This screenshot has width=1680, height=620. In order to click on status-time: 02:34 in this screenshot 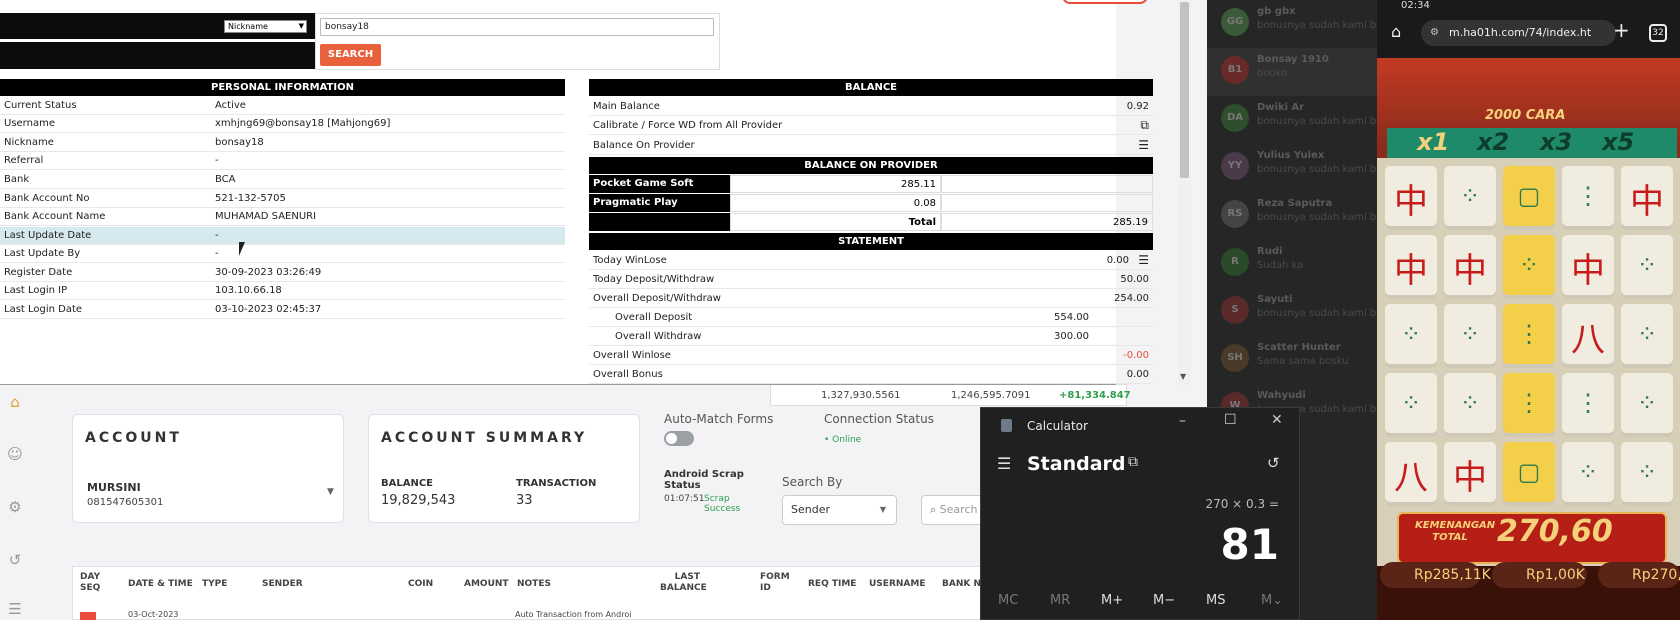, I will do `click(1415, 5)`.